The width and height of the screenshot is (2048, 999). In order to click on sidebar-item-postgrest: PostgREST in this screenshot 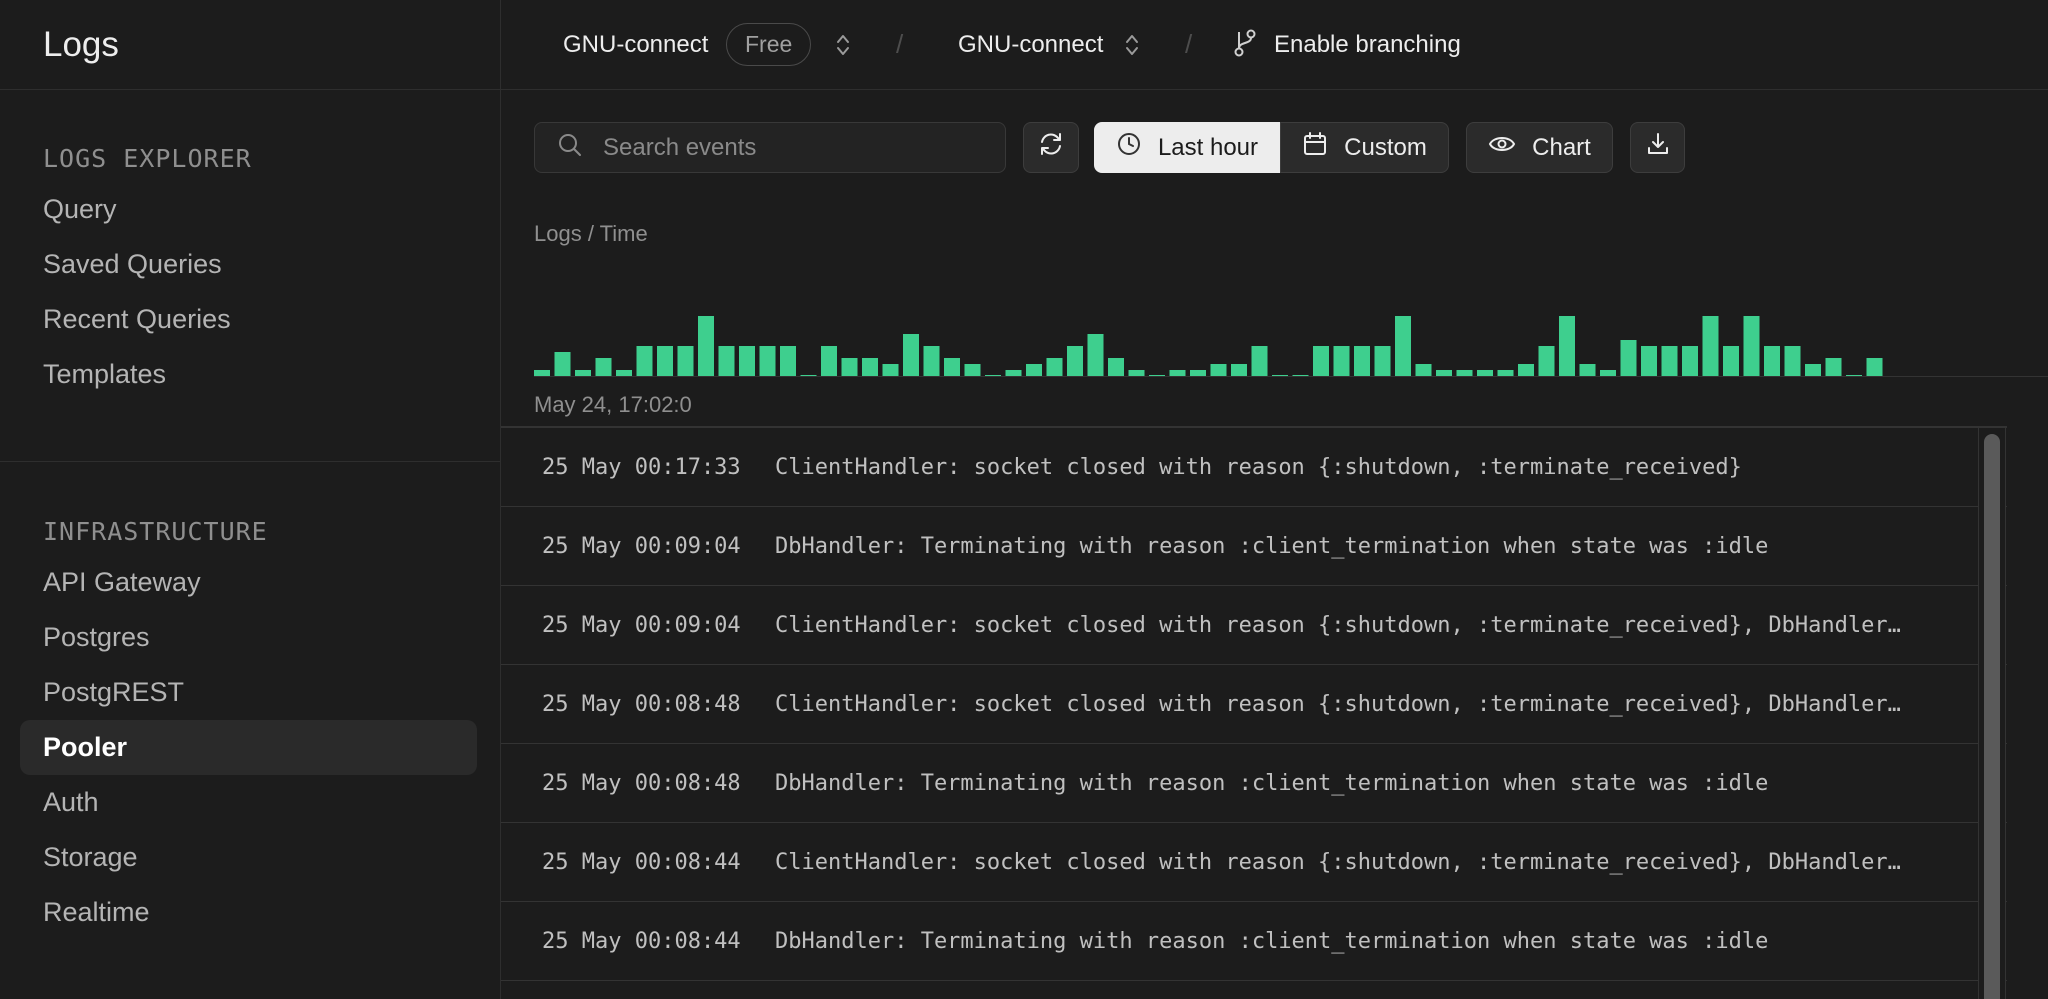, I will do `click(248, 692)`.